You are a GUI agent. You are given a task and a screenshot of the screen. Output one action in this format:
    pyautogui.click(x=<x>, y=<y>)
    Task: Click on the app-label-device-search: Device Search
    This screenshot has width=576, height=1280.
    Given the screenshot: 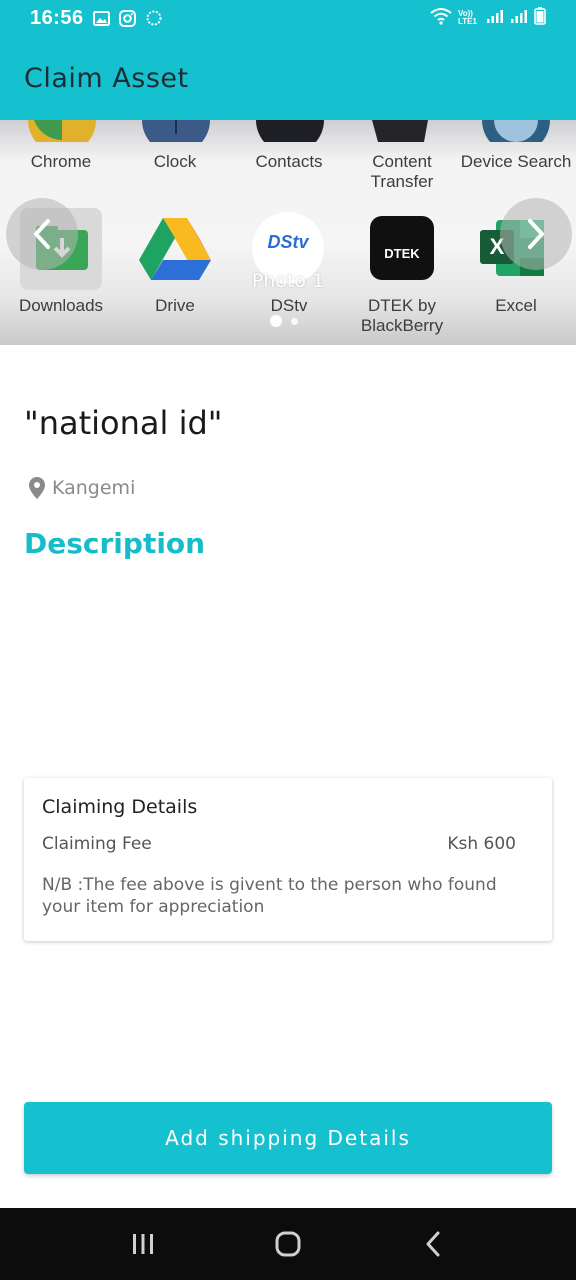 What is the action you would take?
    pyautogui.click(x=516, y=161)
    